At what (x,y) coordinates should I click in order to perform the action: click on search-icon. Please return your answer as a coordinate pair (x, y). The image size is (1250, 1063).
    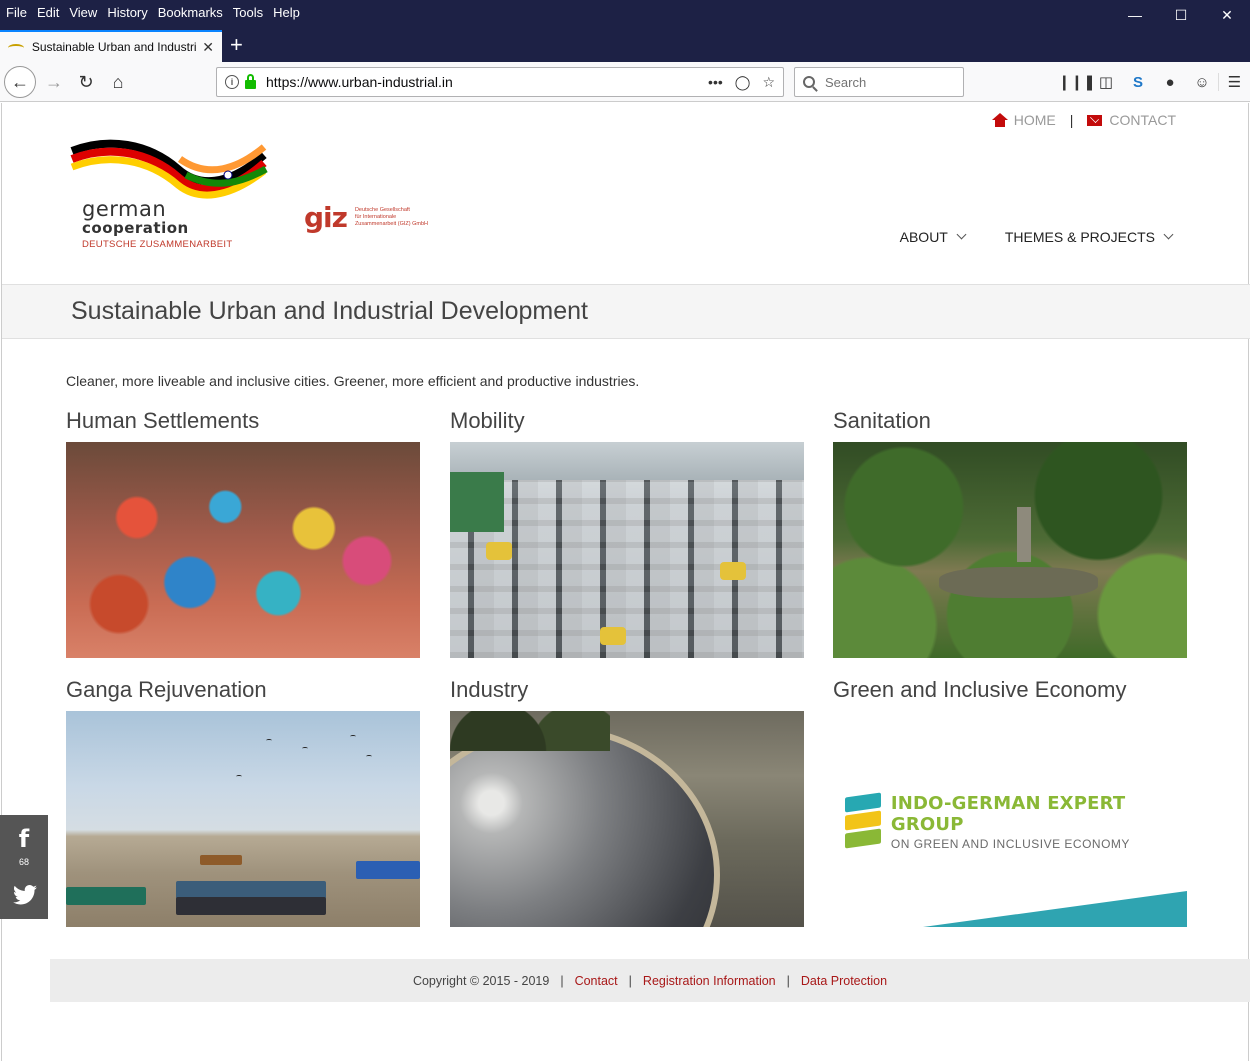
    Looking at the image, I should click on (809, 82).